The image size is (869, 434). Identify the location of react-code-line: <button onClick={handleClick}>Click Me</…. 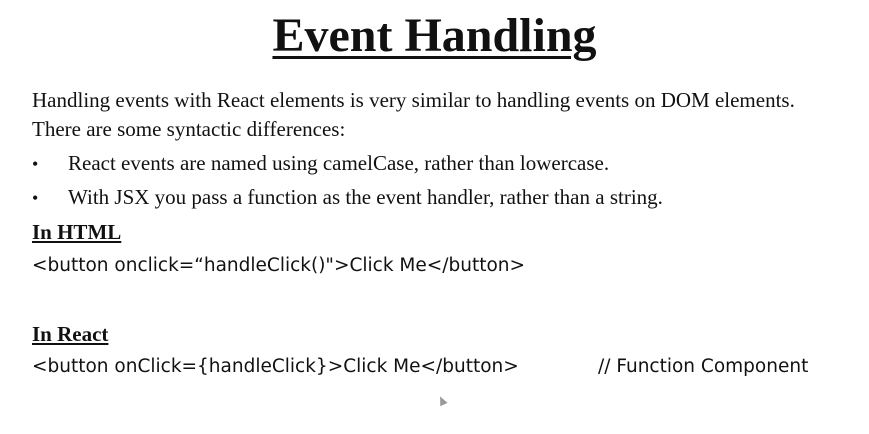
(275, 366).